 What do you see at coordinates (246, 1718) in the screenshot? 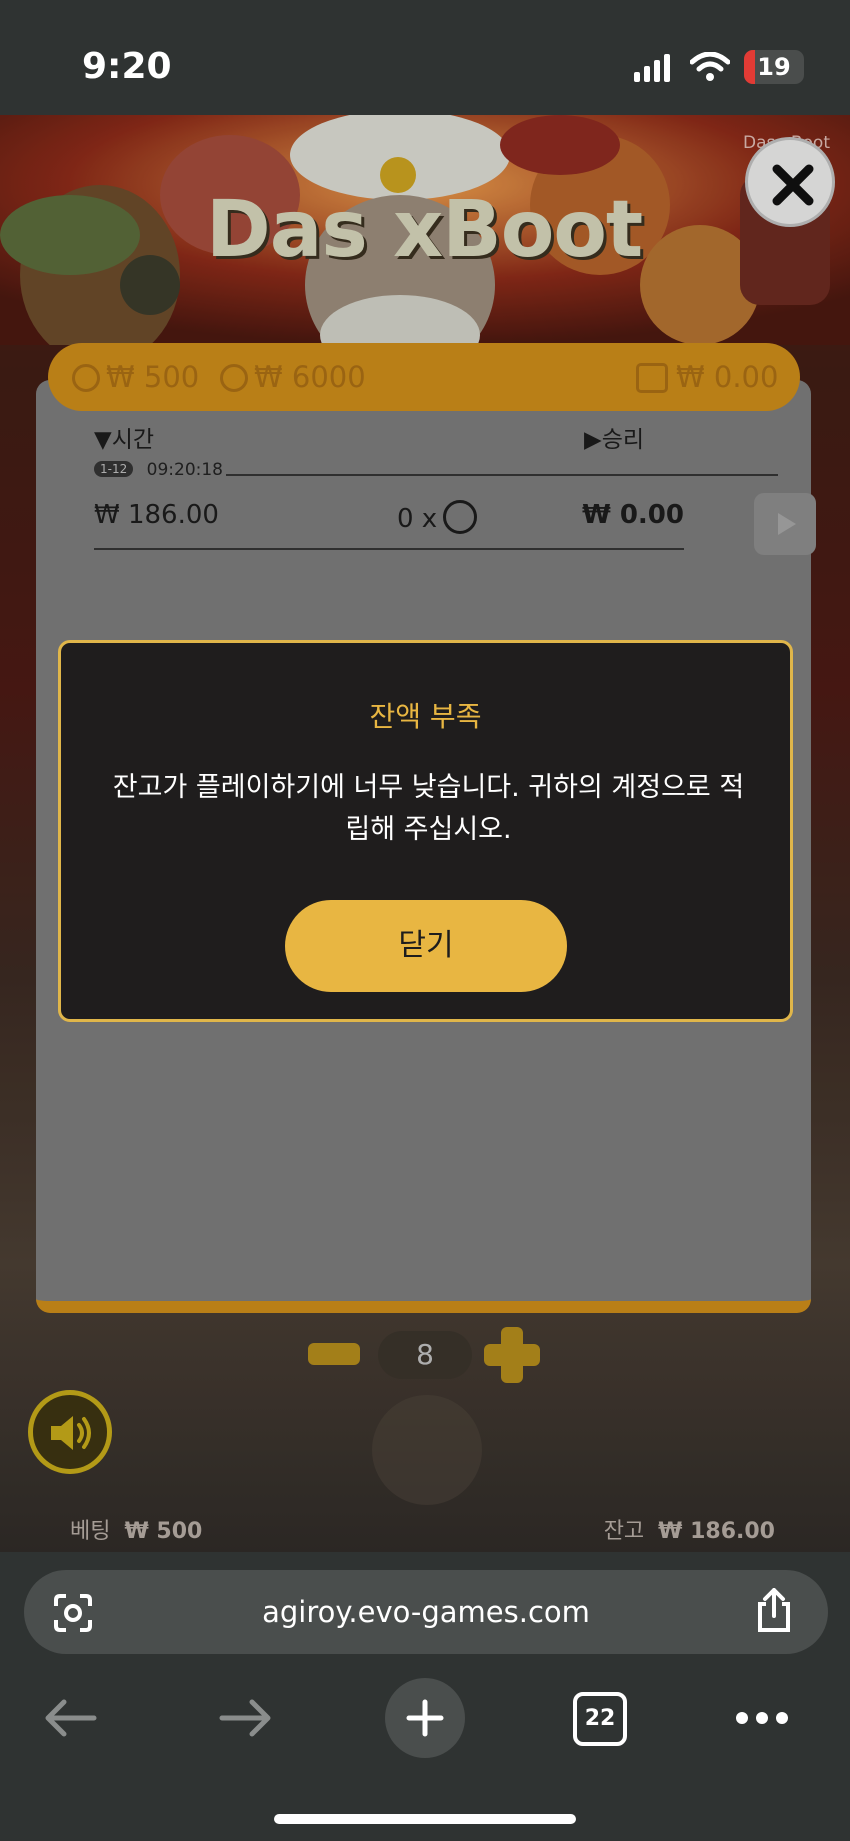
I see `forward-arrow-icon` at bounding box center [246, 1718].